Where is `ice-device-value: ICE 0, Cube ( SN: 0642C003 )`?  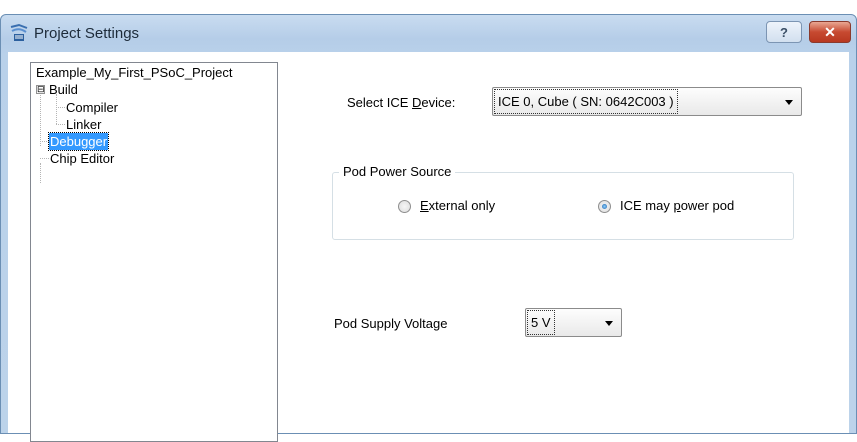
ice-device-value: ICE 0, Cube ( SN: 0642C003 ) is located at coordinates (586, 101).